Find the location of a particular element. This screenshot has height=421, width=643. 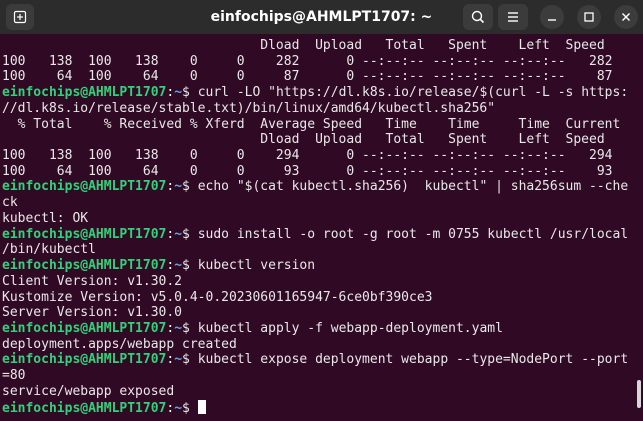

output-line: deployment.apps/webapp created is located at coordinates (119, 344).